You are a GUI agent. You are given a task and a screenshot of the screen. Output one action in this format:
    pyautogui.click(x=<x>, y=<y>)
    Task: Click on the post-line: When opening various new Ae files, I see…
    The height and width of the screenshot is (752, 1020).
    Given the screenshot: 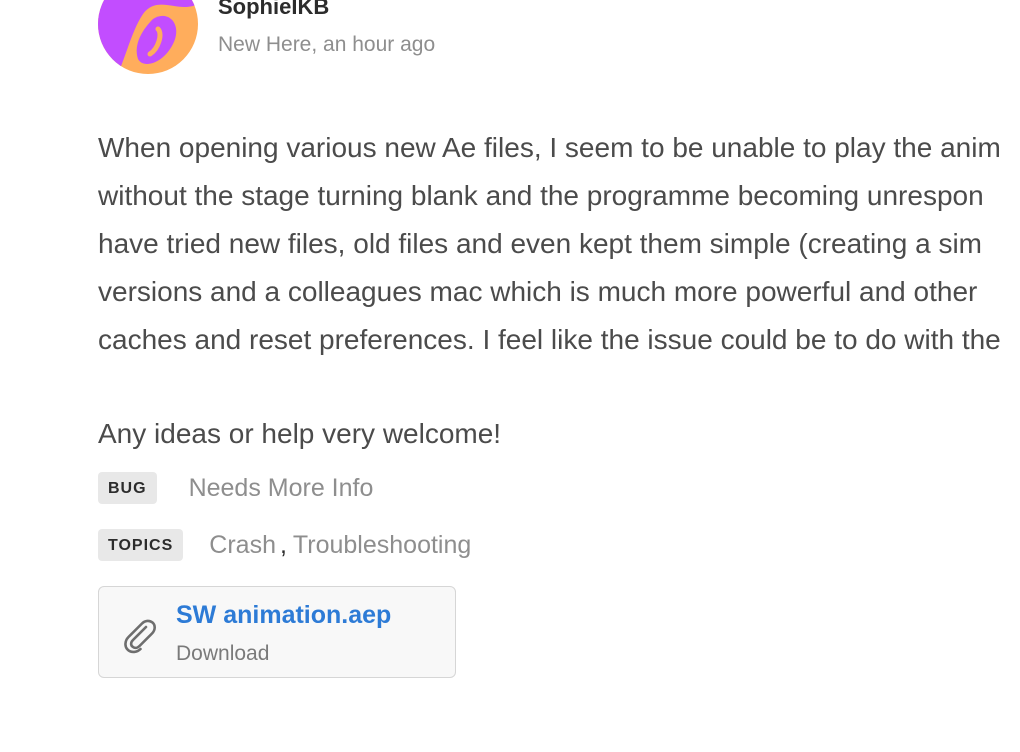 What is the action you would take?
    pyautogui.click(x=549, y=147)
    